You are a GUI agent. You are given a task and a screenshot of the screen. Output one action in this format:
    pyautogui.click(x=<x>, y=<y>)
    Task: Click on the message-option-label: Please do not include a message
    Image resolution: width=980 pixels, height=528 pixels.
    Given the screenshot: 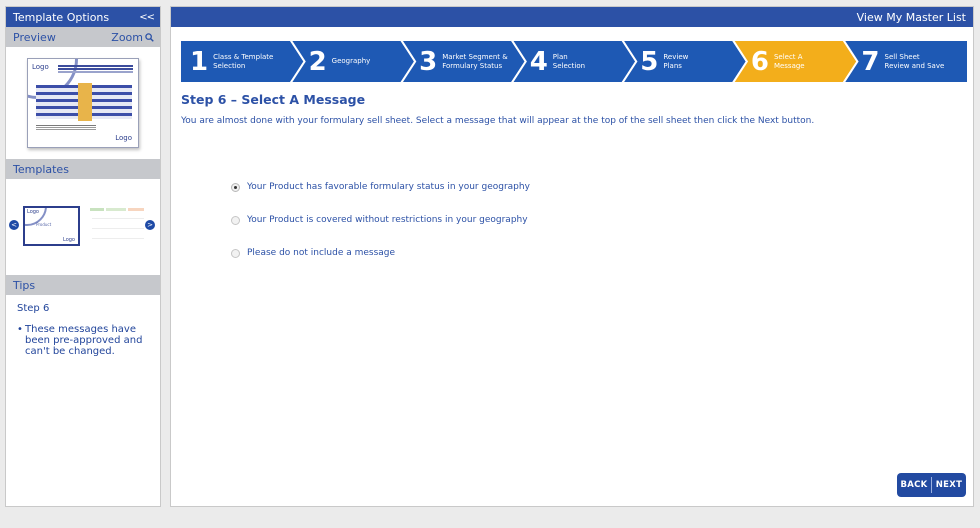 What is the action you would take?
    pyautogui.click(x=321, y=253)
    